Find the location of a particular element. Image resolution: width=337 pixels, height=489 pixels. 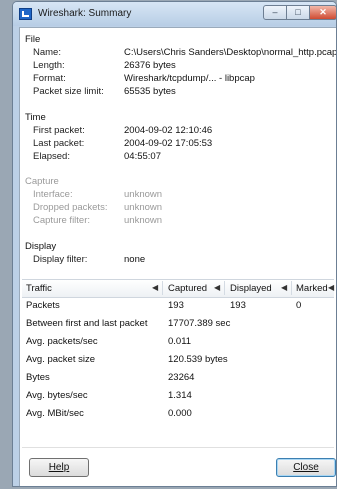

packet-size-limit-label: Packet size limit: is located at coordinates (68, 91).